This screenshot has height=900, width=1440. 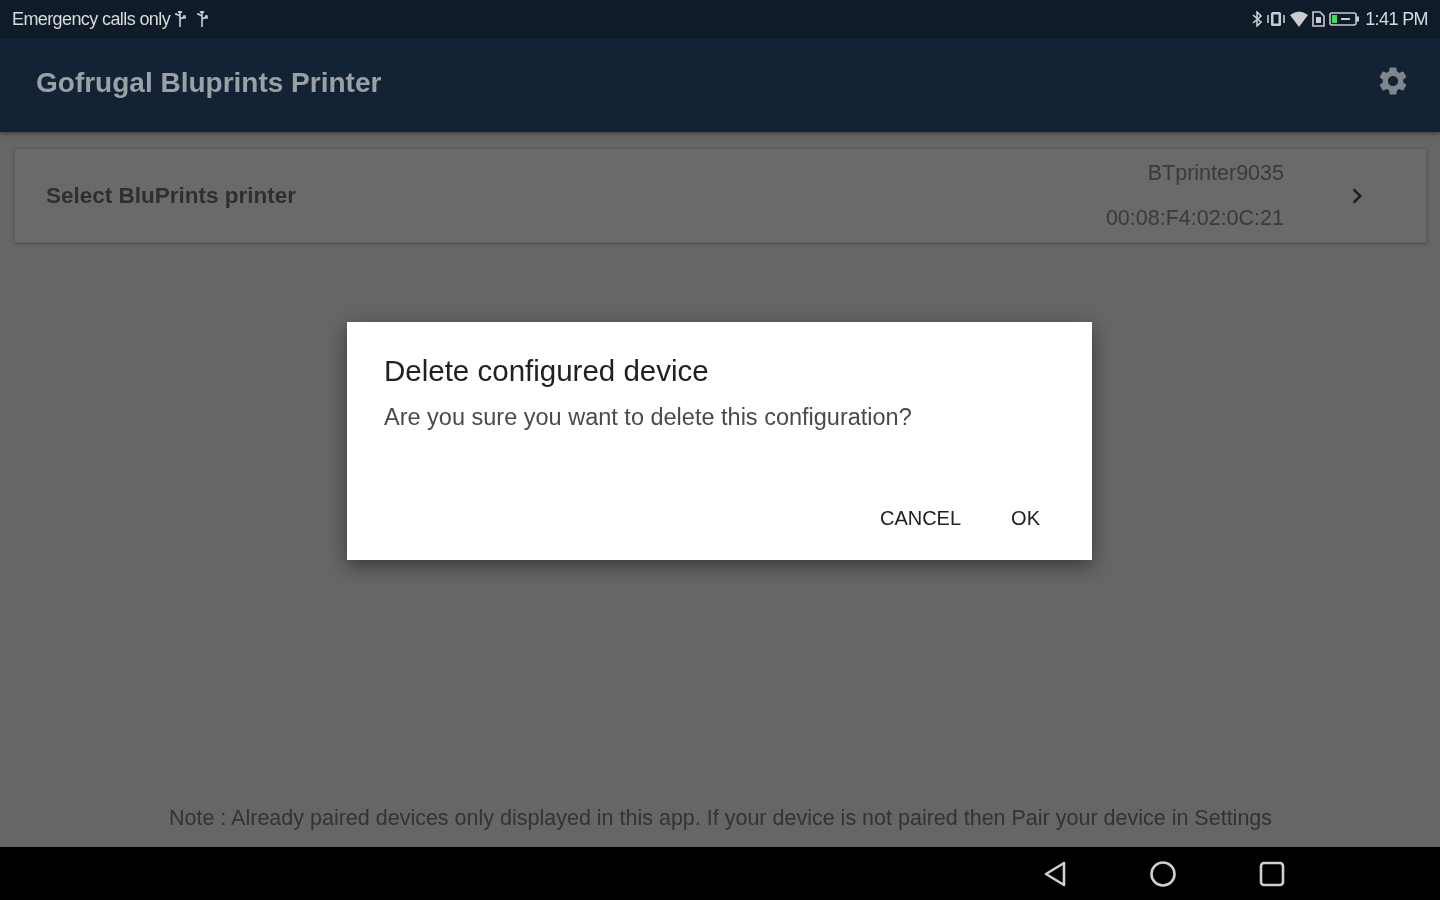 I want to click on confirm-button: OK, so click(x=1025, y=518).